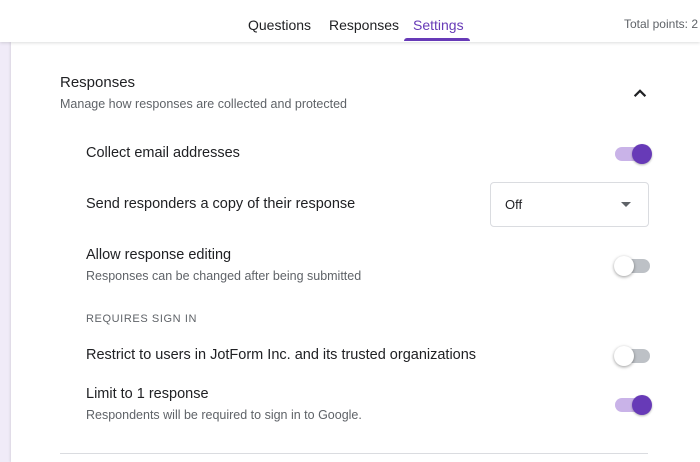  What do you see at coordinates (438, 21) in the screenshot?
I see `tab-settings: Settings` at bounding box center [438, 21].